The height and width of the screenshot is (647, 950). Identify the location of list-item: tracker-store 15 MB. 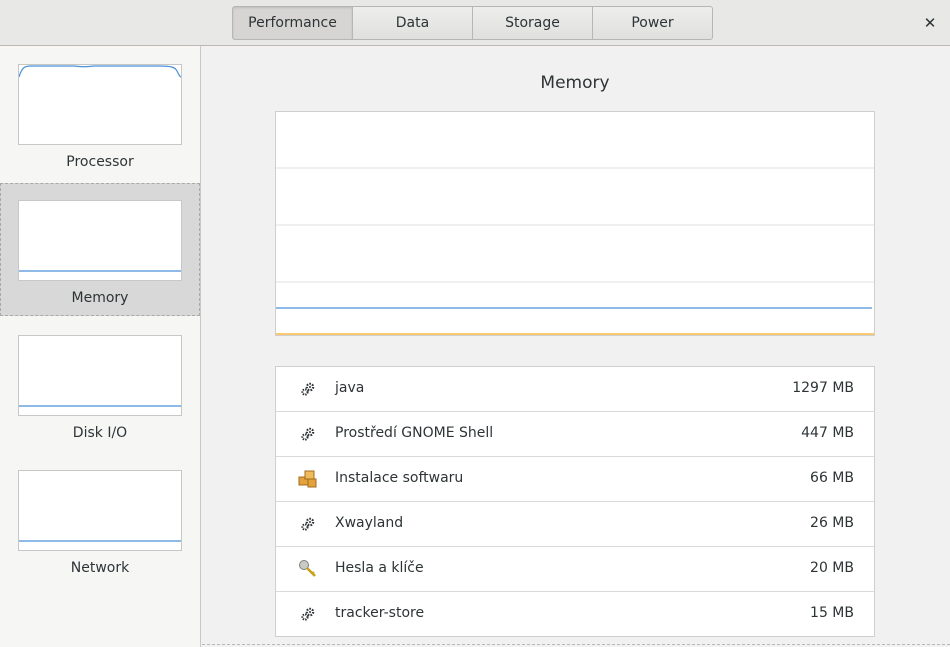
(575, 614).